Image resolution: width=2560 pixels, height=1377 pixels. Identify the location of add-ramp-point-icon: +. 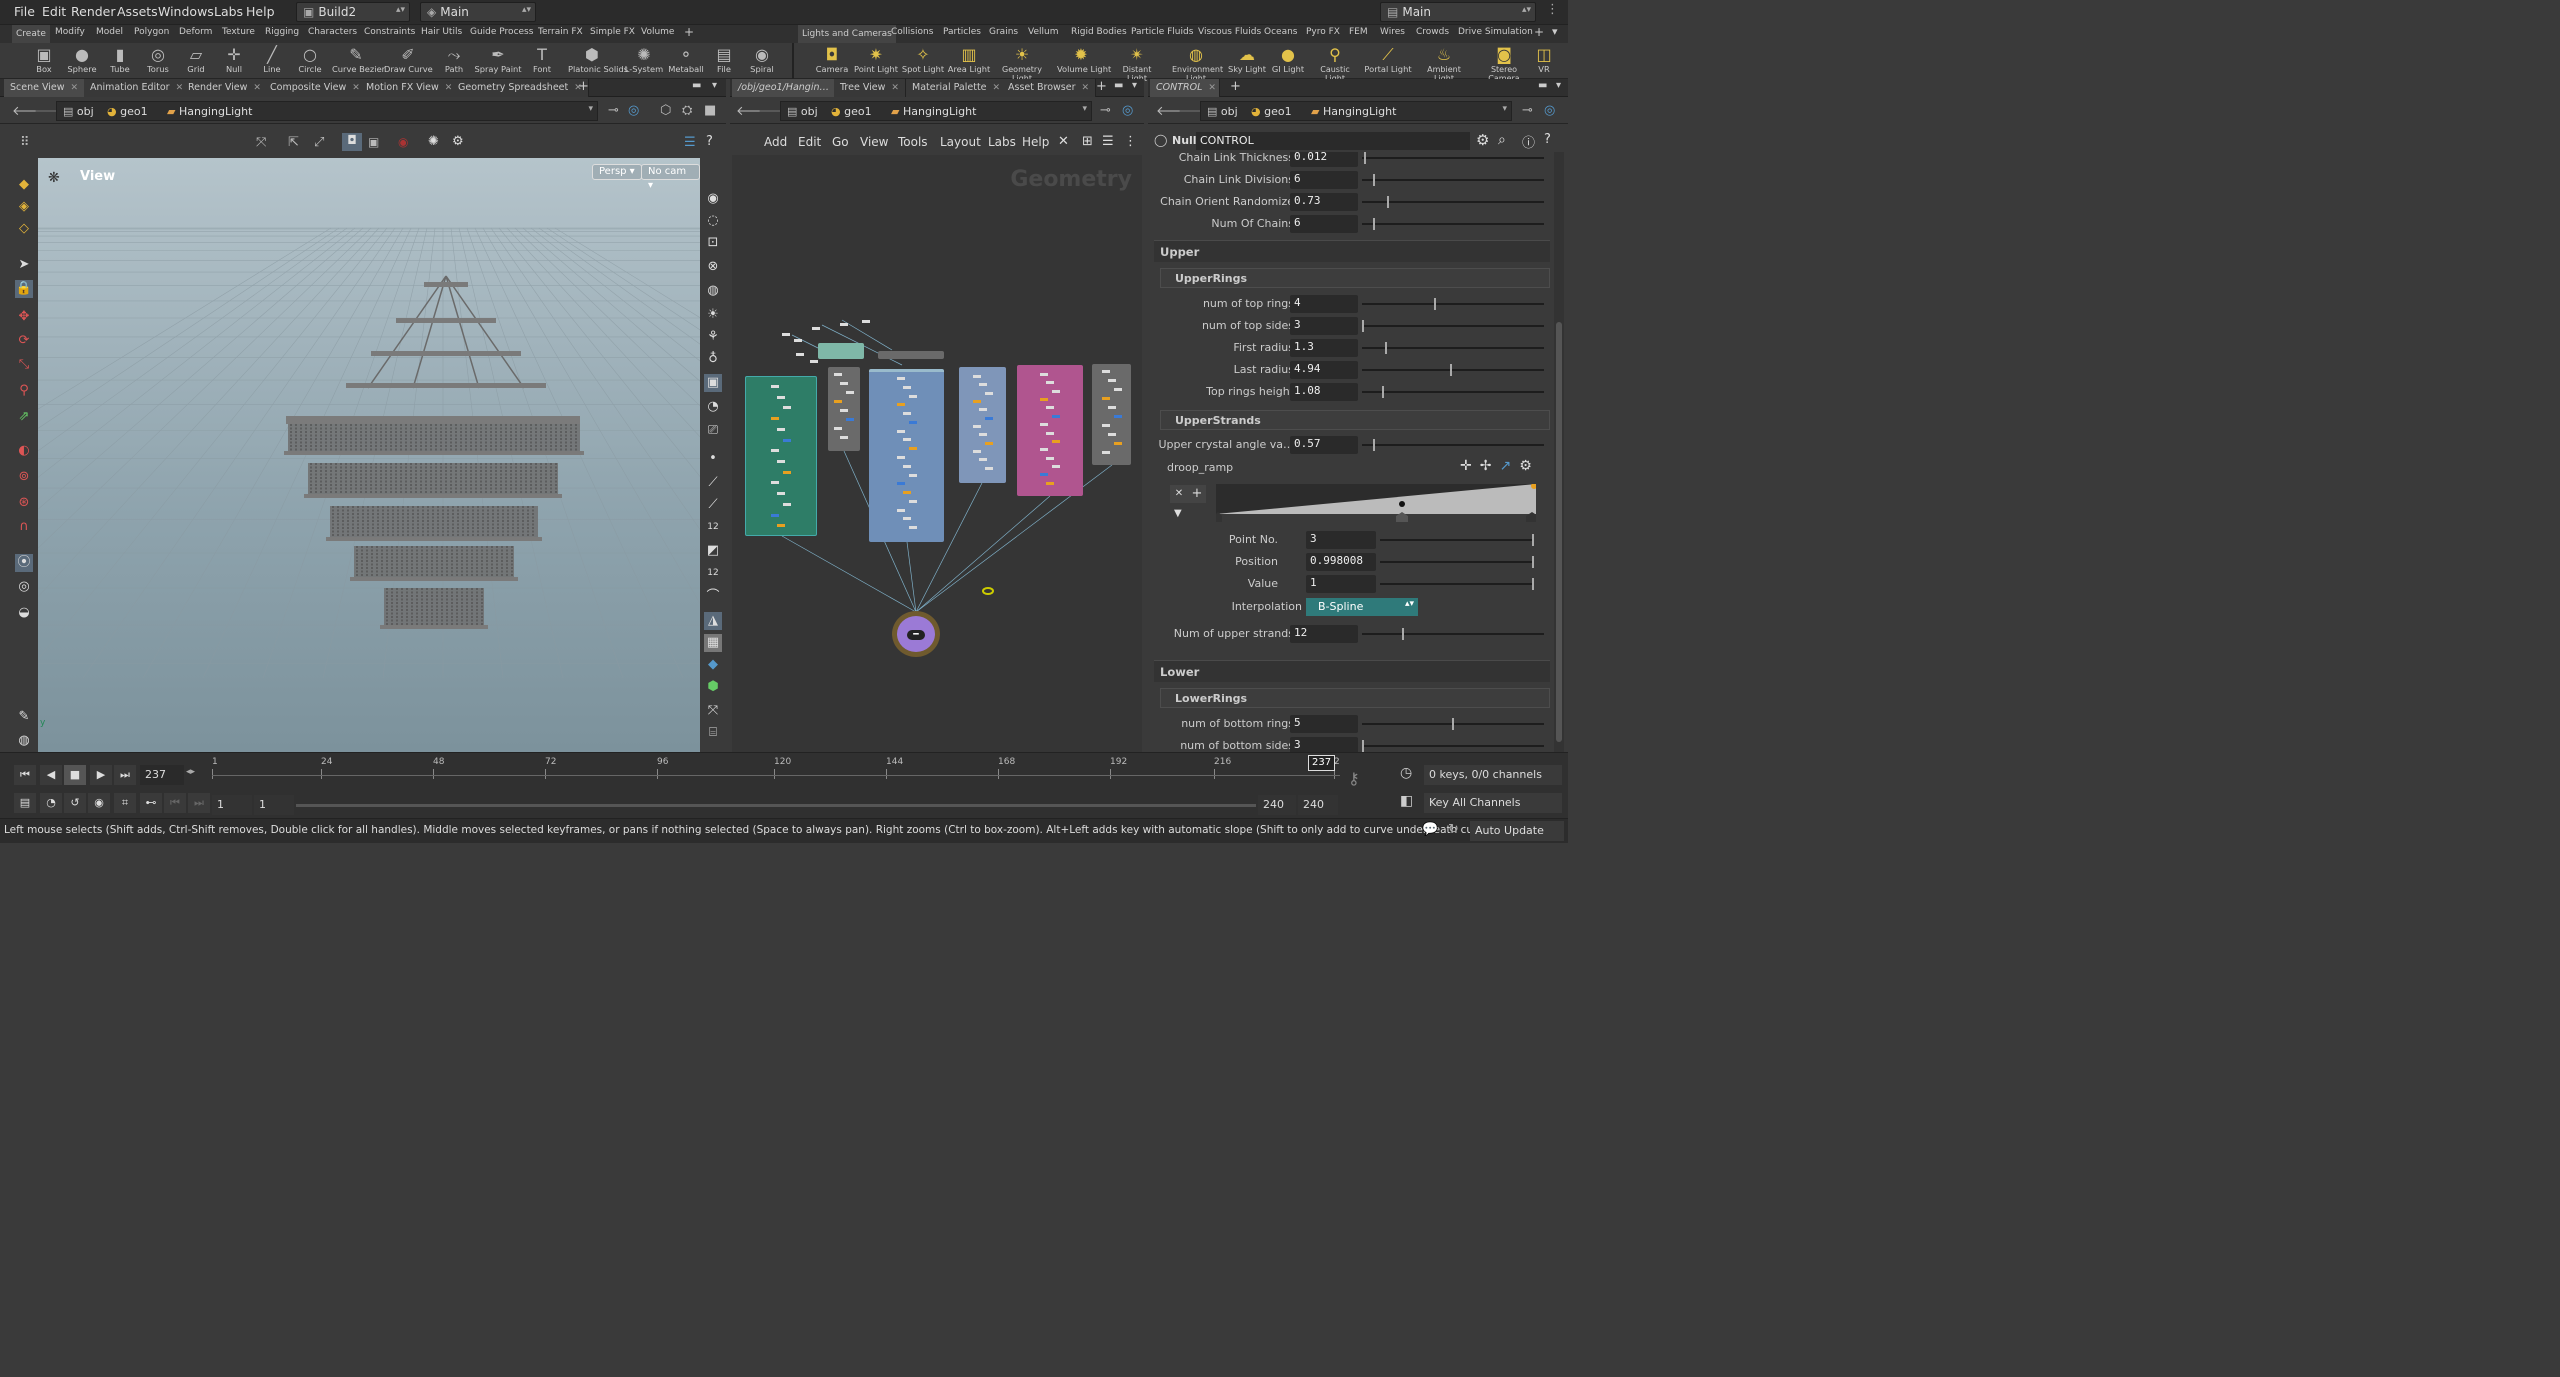
(1197, 494).